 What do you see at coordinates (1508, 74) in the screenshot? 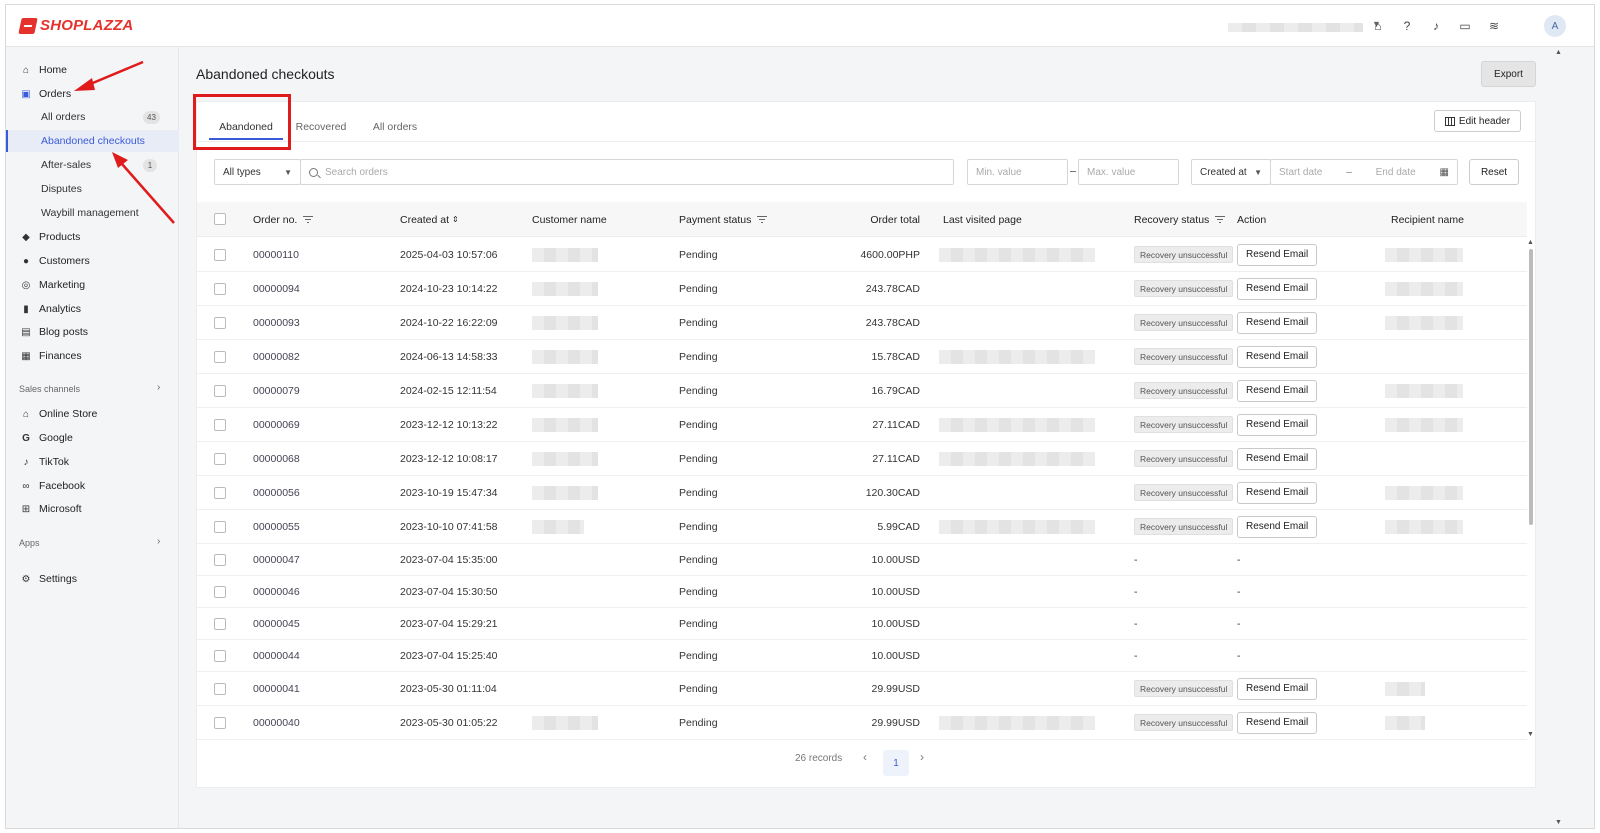
I see `export-button: Export` at bounding box center [1508, 74].